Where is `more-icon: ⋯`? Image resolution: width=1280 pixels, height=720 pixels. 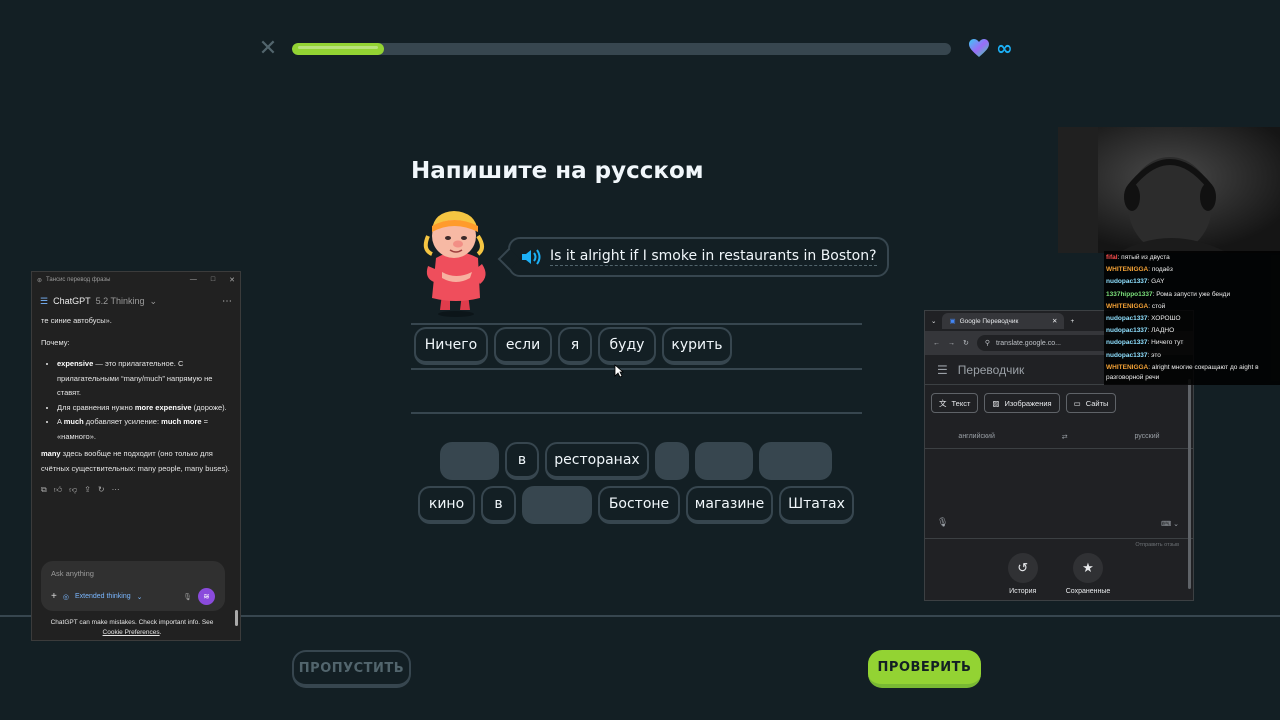
more-icon: ⋯ is located at coordinates (116, 490).